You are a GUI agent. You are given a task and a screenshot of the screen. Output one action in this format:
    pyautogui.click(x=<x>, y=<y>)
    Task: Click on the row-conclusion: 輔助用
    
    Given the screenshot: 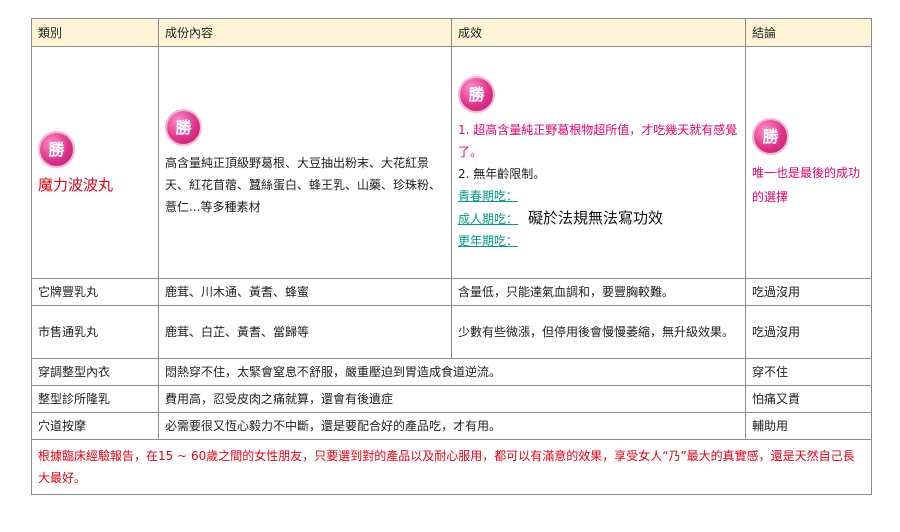 What is the action you would take?
    pyautogui.click(x=808, y=426)
    